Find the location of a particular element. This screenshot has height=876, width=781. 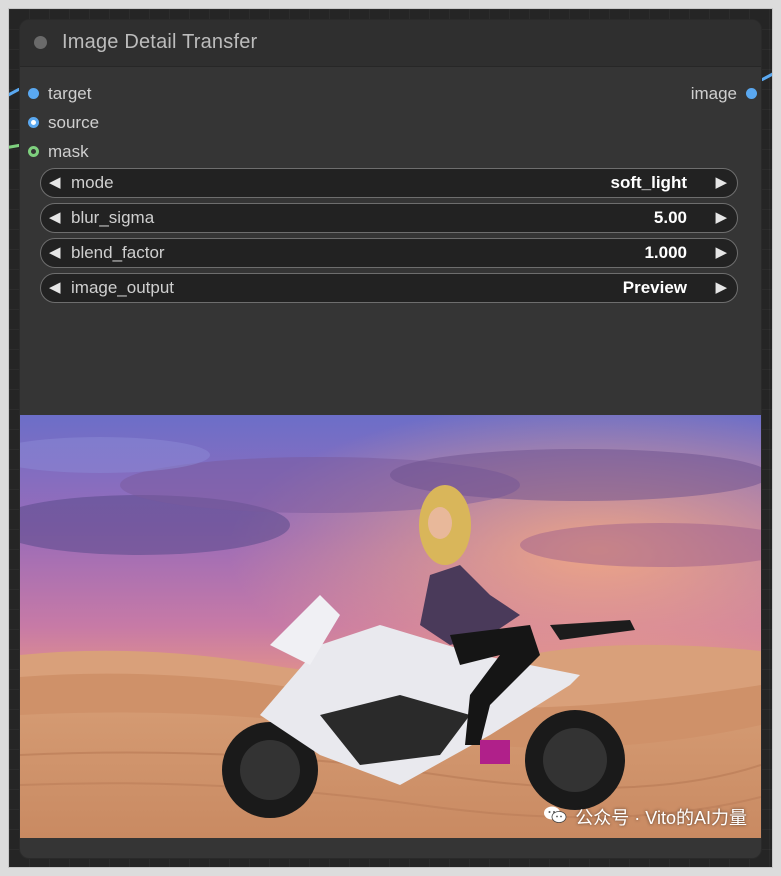

wechat-icon is located at coordinates (555, 817).